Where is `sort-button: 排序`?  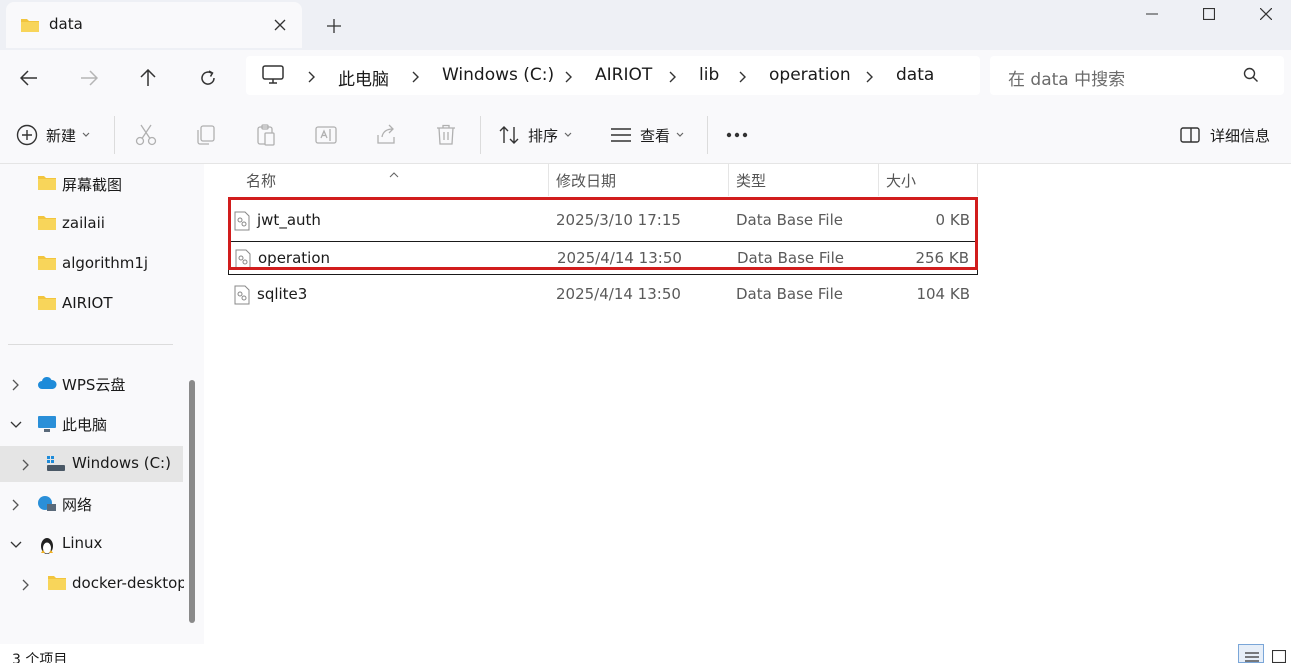 sort-button: 排序 is located at coordinates (539, 135).